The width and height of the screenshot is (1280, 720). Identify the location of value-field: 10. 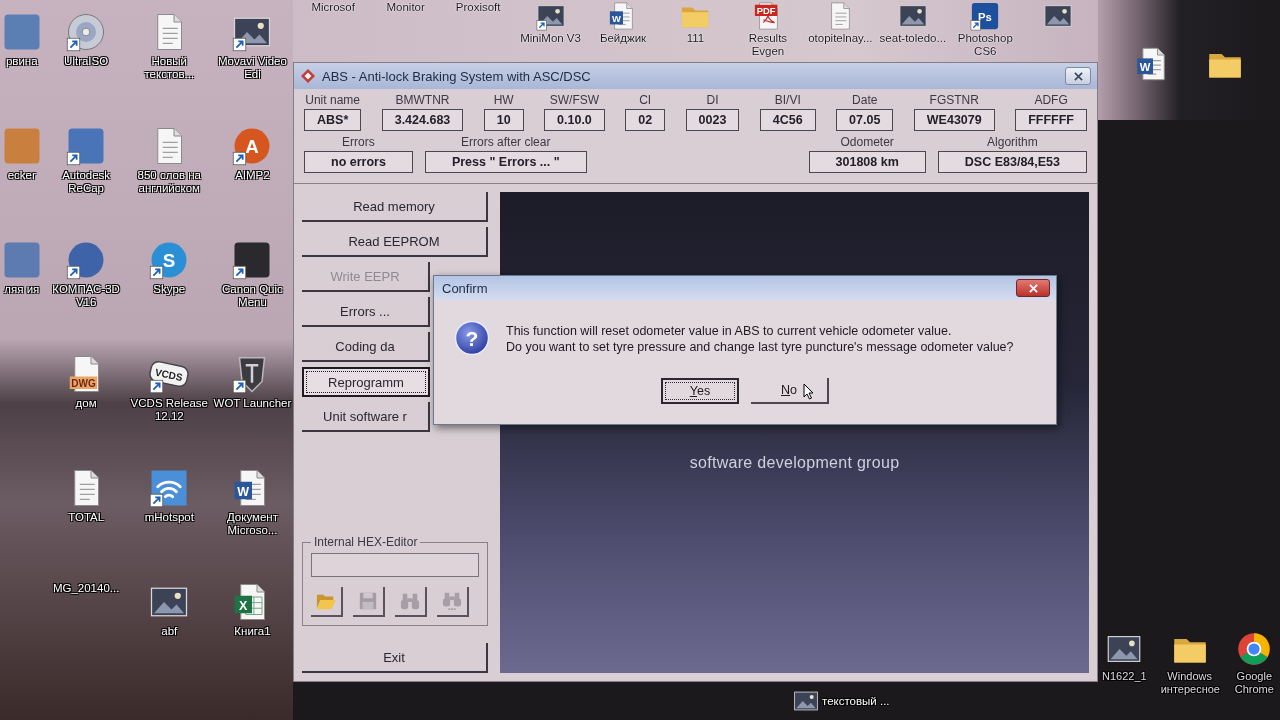
(503, 120).